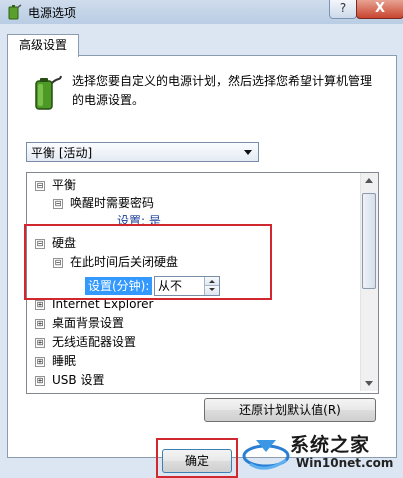  What do you see at coordinates (330, 445) in the screenshot?
I see `watermark-name: 系统之家` at bounding box center [330, 445].